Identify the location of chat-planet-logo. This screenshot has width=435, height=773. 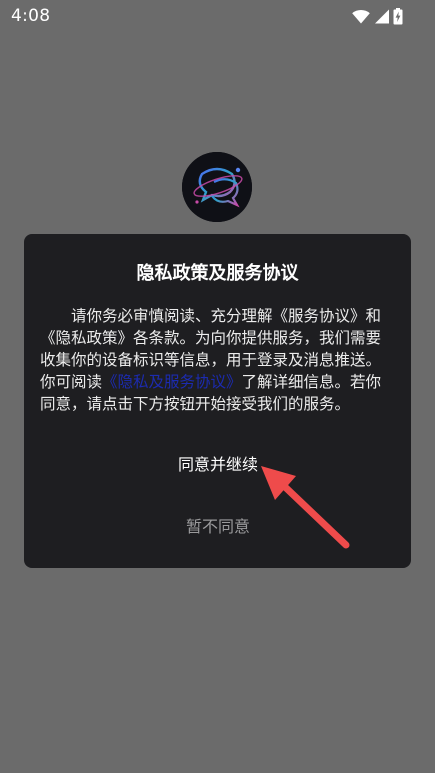
(217, 187).